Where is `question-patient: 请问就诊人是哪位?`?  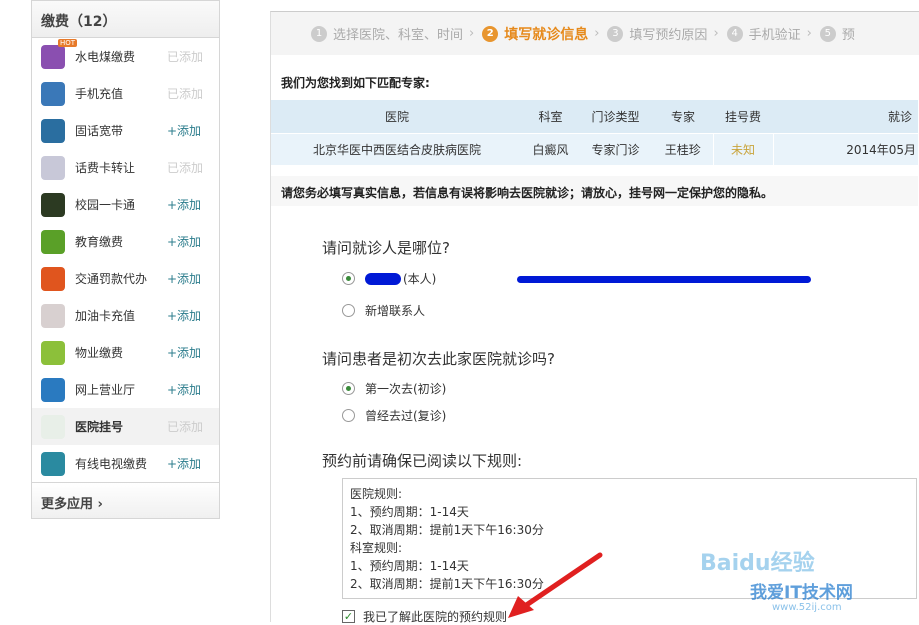
question-patient: 请问就诊人是哪位? is located at coordinates (386, 248).